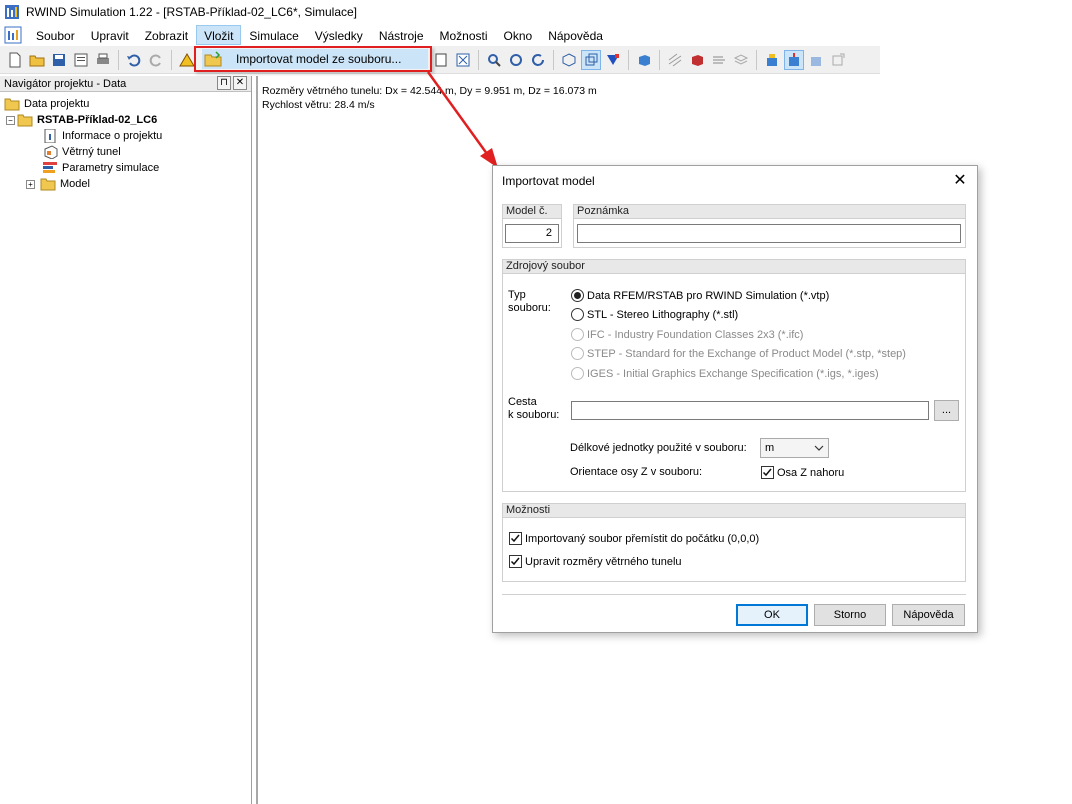  I want to click on open-folder-icon, so click(37, 60).